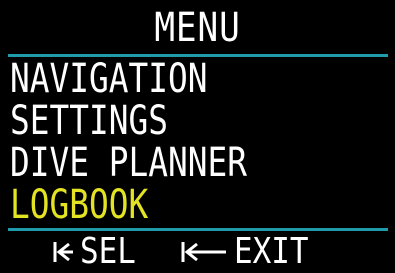 This screenshot has height=273, width=395. Describe the element at coordinates (166, 79) in the screenshot. I see `menu-item-navigation: NAVIGATION` at that location.